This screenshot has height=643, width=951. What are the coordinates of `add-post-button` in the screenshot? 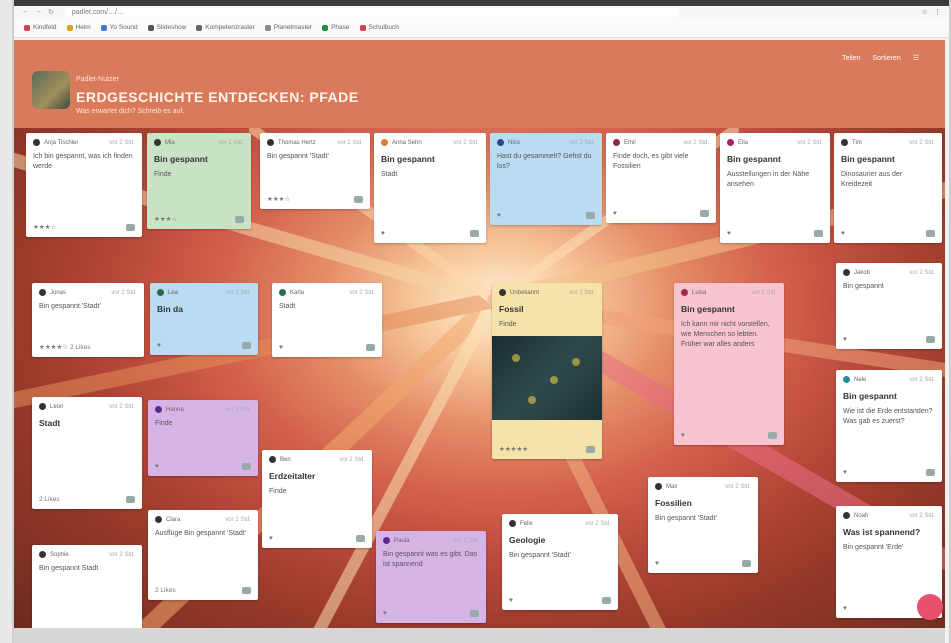 It's located at (930, 607).